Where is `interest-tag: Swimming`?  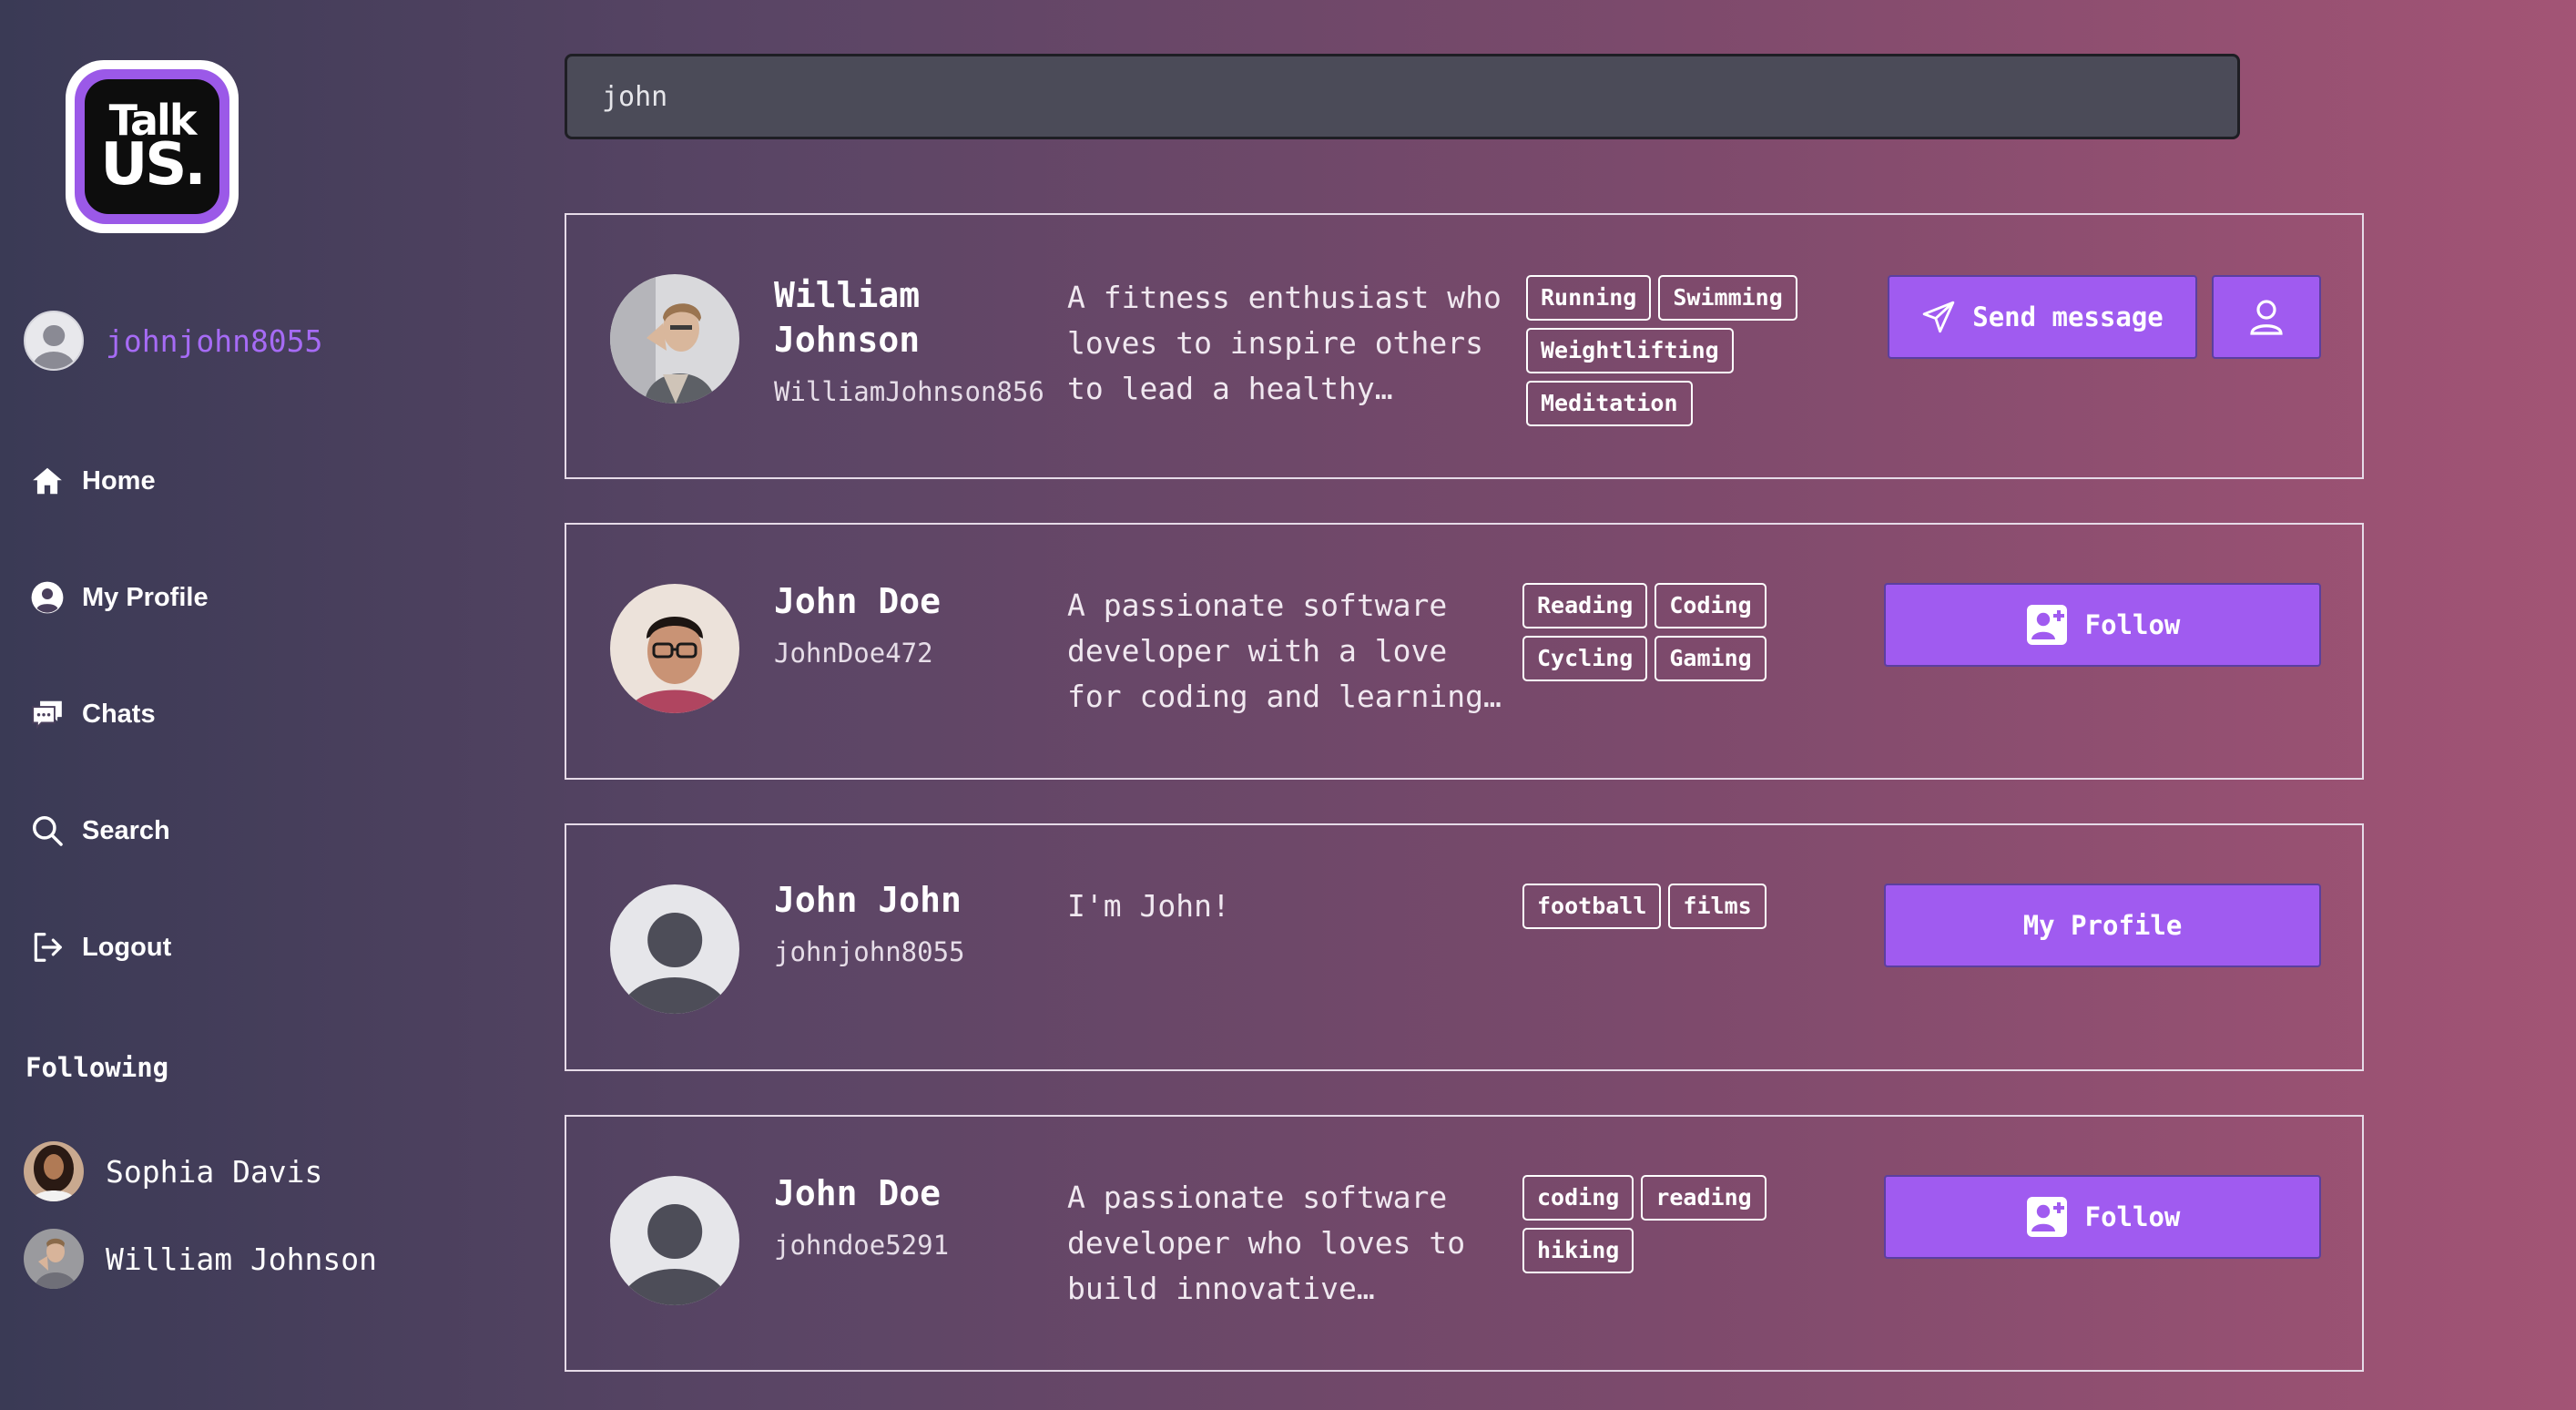
interest-tag: Swimming is located at coordinates (1727, 298).